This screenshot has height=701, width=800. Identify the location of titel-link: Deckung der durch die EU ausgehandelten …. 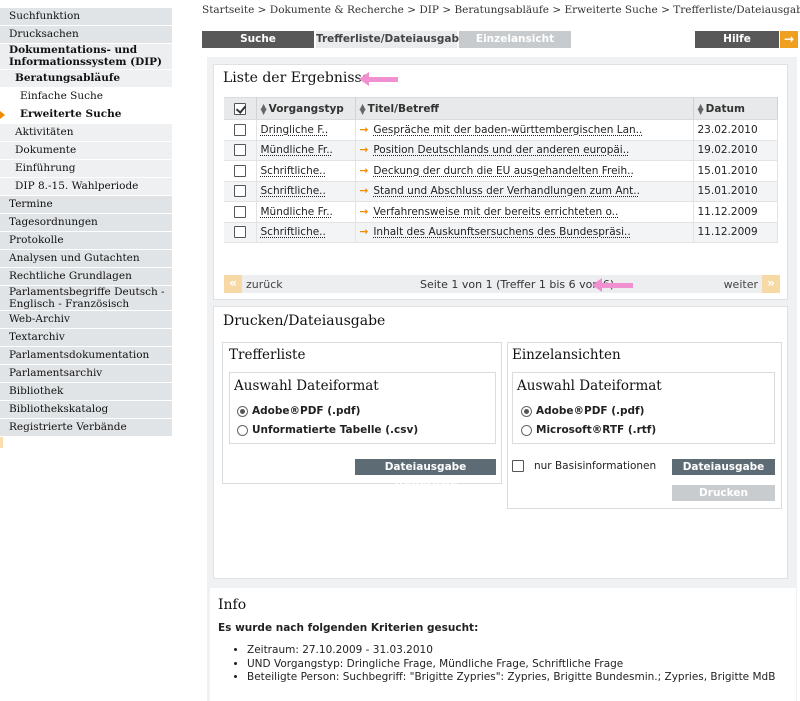
(503, 171).